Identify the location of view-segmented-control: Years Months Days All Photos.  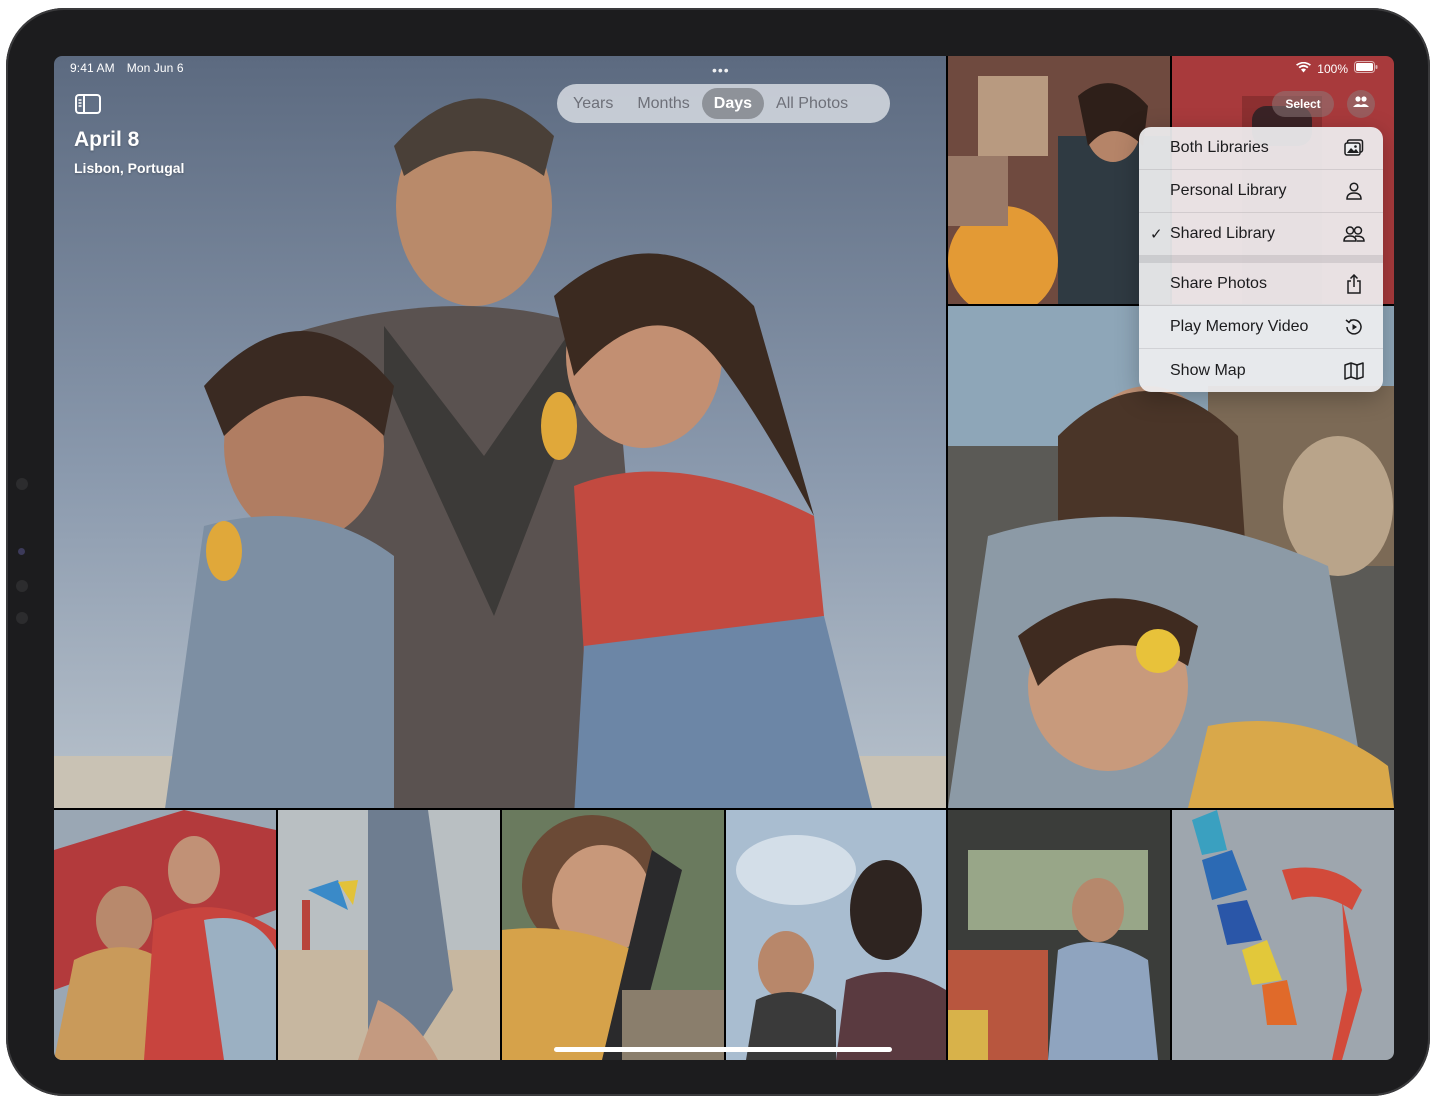
(723, 103).